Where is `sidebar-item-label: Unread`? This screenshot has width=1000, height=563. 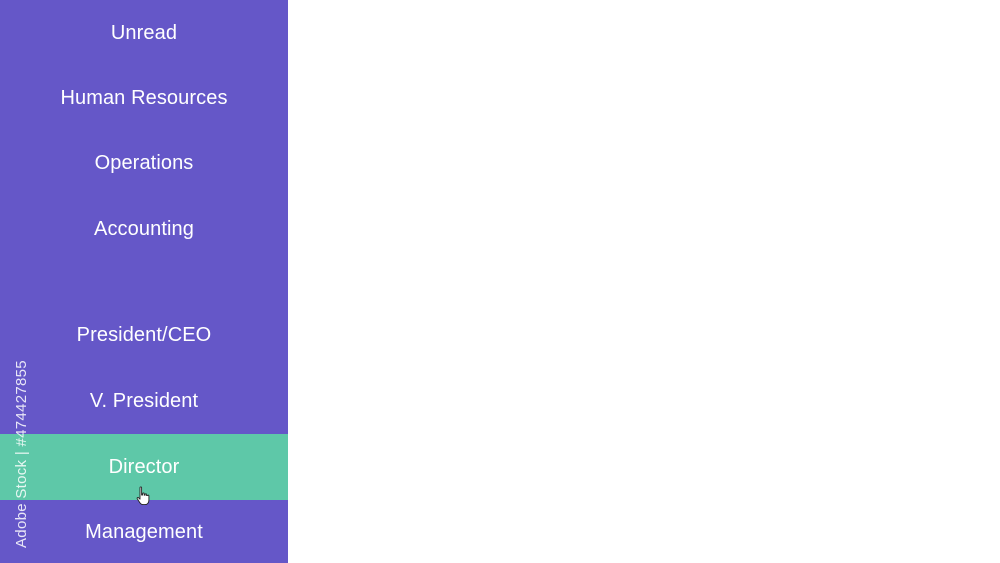
sidebar-item-label: Unread is located at coordinates (144, 32).